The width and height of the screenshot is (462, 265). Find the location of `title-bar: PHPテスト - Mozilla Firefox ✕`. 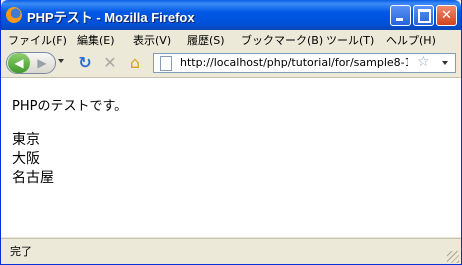

title-bar: PHPテスト - Mozilla Firefox ✕ is located at coordinates (231, 15).